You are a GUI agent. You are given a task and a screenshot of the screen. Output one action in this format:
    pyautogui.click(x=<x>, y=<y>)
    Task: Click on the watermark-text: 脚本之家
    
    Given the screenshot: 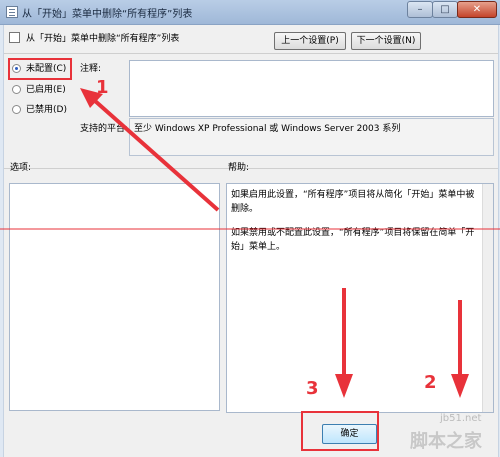 What is the action you would take?
    pyautogui.click(x=446, y=441)
    